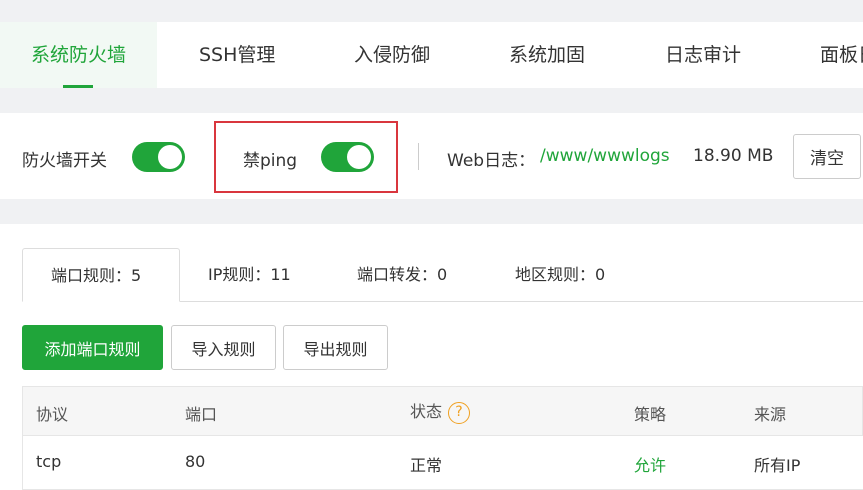 Image resolution: width=863 pixels, height=490 pixels. I want to click on cell-source: 所有IP, so click(777, 465).